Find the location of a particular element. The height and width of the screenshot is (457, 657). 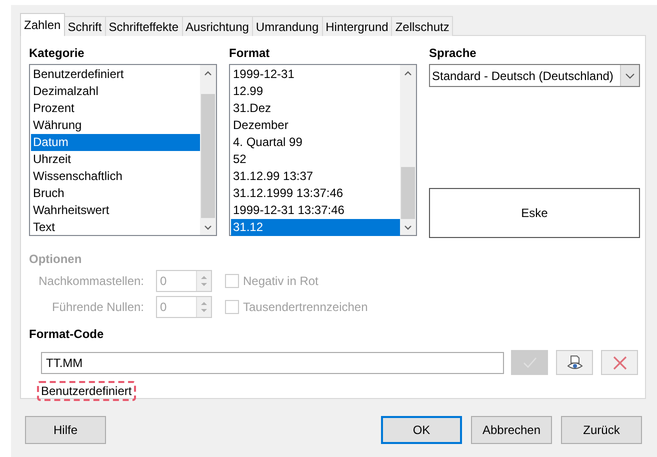

delete-icon is located at coordinates (619, 363).